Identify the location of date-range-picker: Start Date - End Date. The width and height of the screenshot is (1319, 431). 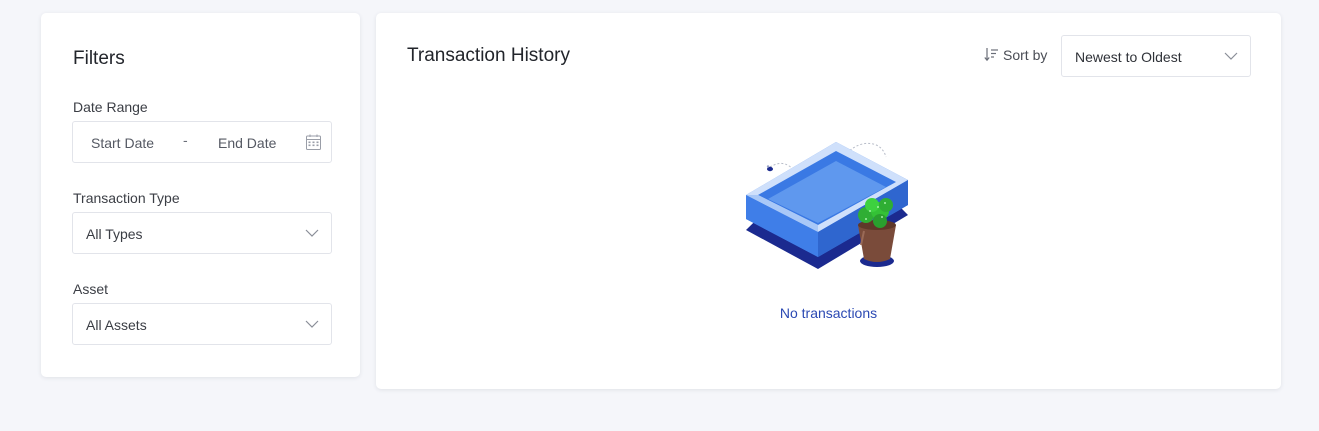
(202, 142).